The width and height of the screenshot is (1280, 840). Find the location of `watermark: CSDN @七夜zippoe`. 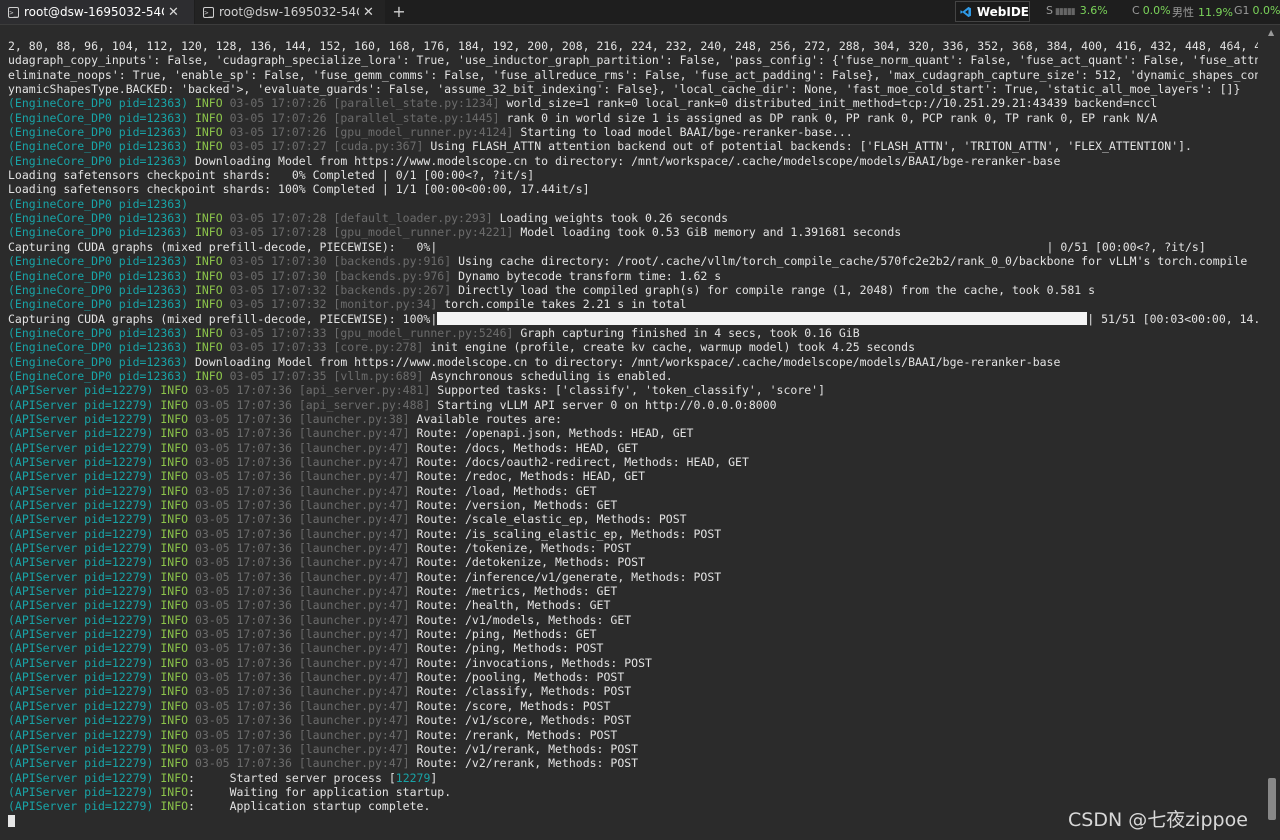

watermark: CSDN @七夜zippoe is located at coordinates (1158, 820).